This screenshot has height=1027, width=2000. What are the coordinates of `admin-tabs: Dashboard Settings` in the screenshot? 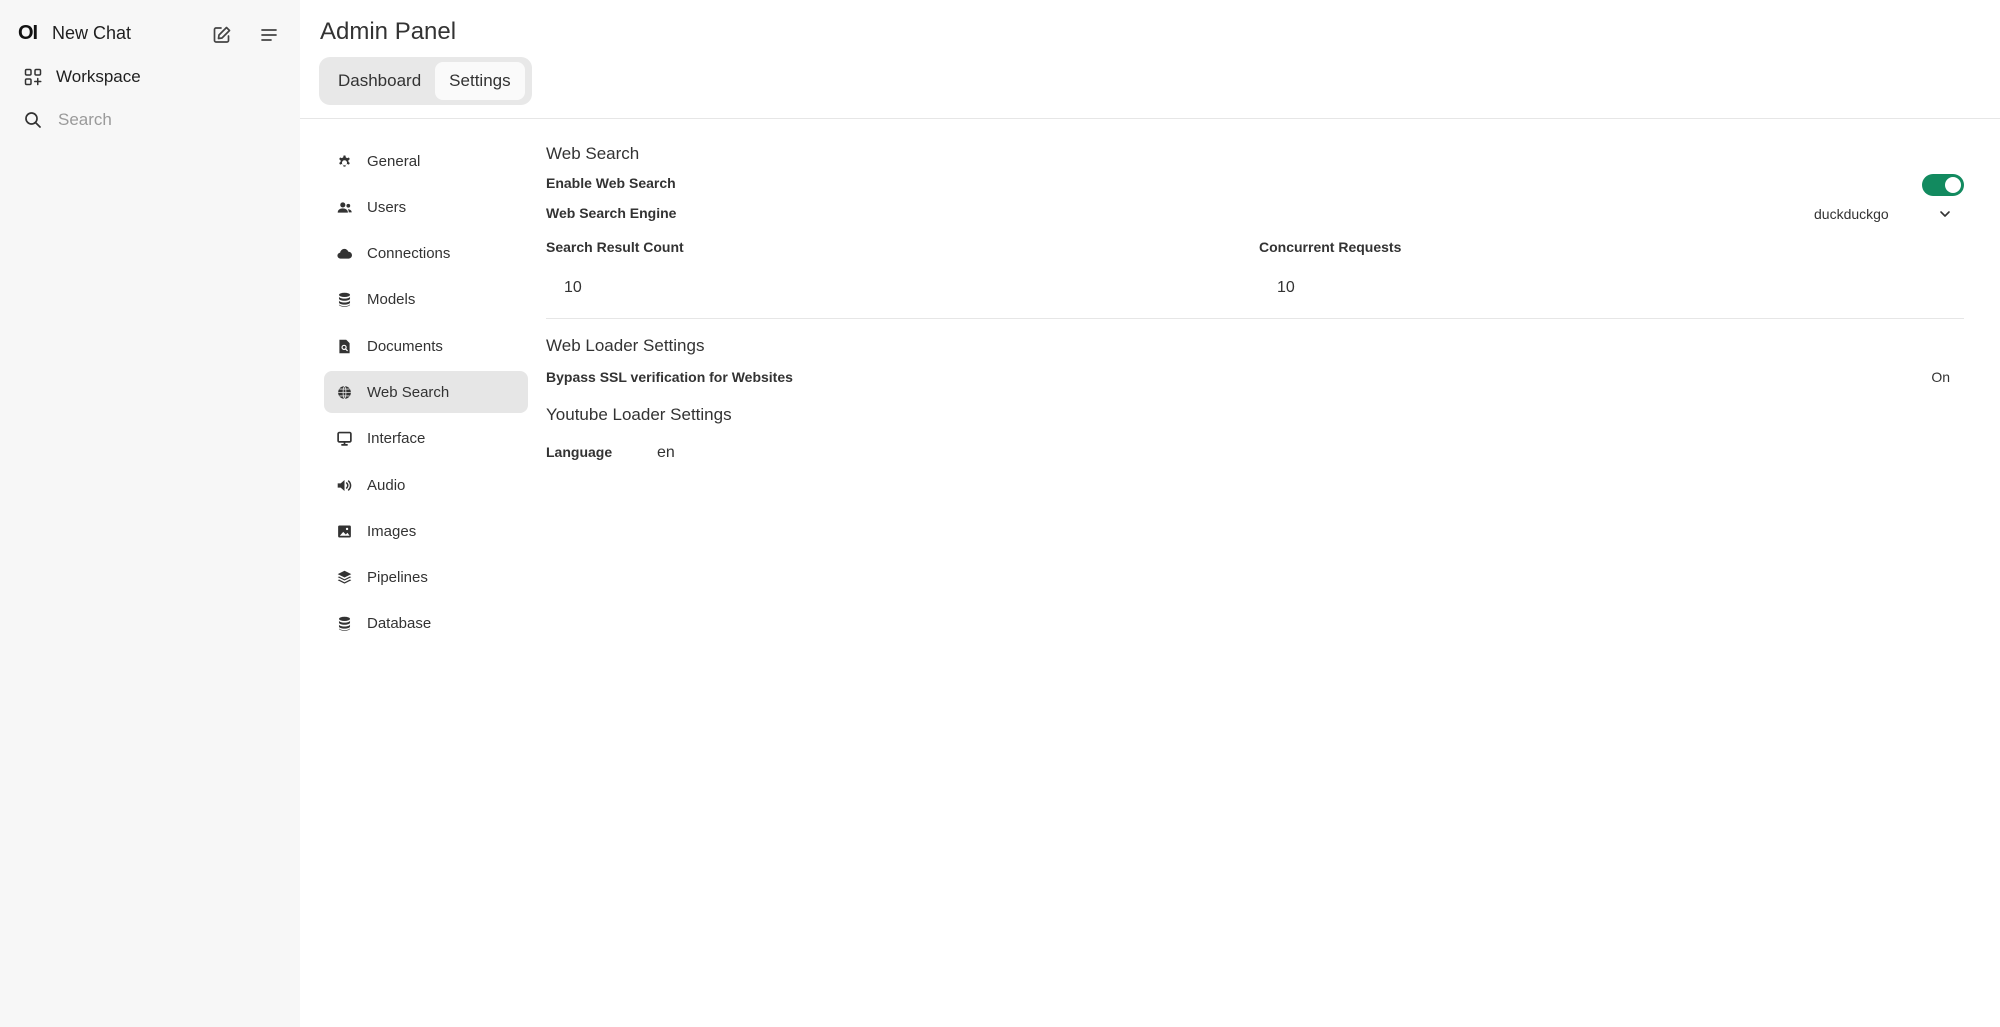 It's located at (425, 81).